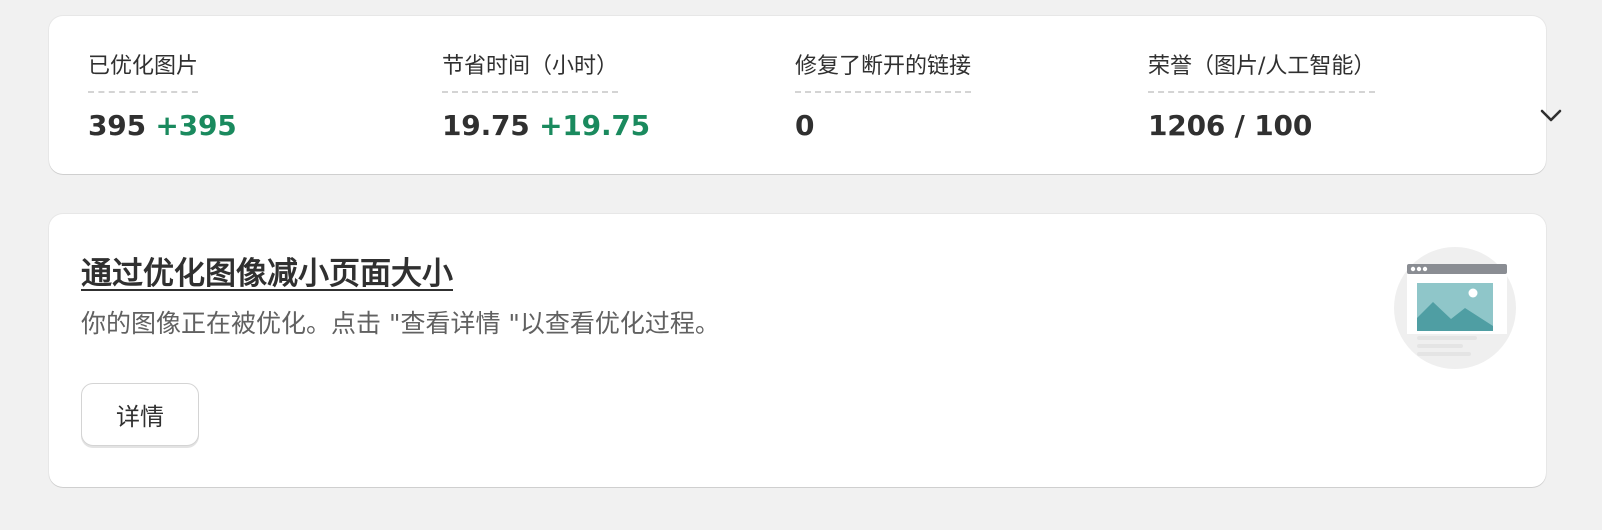  I want to click on stat-time-saved: 节省时间（小时） 19.75 +19.75, so click(546, 97).